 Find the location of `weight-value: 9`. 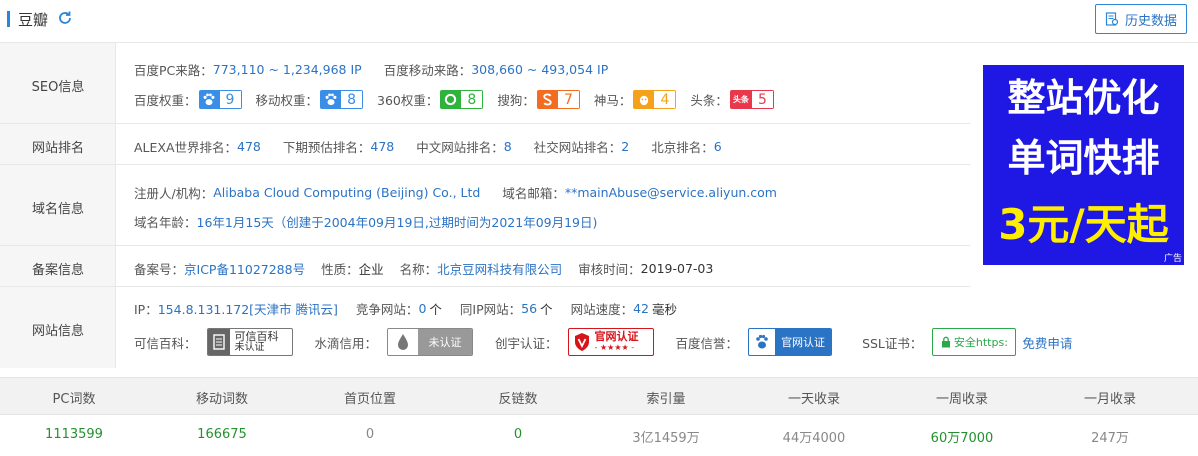

weight-value: 9 is located at coordinates (230, 99).